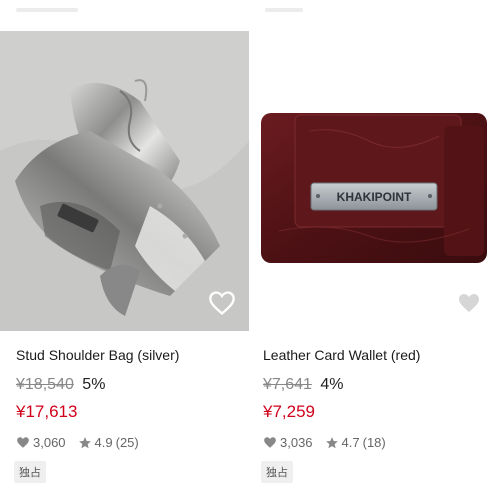  I want to click on sale-price: ¥17,613, so click(47, 411).